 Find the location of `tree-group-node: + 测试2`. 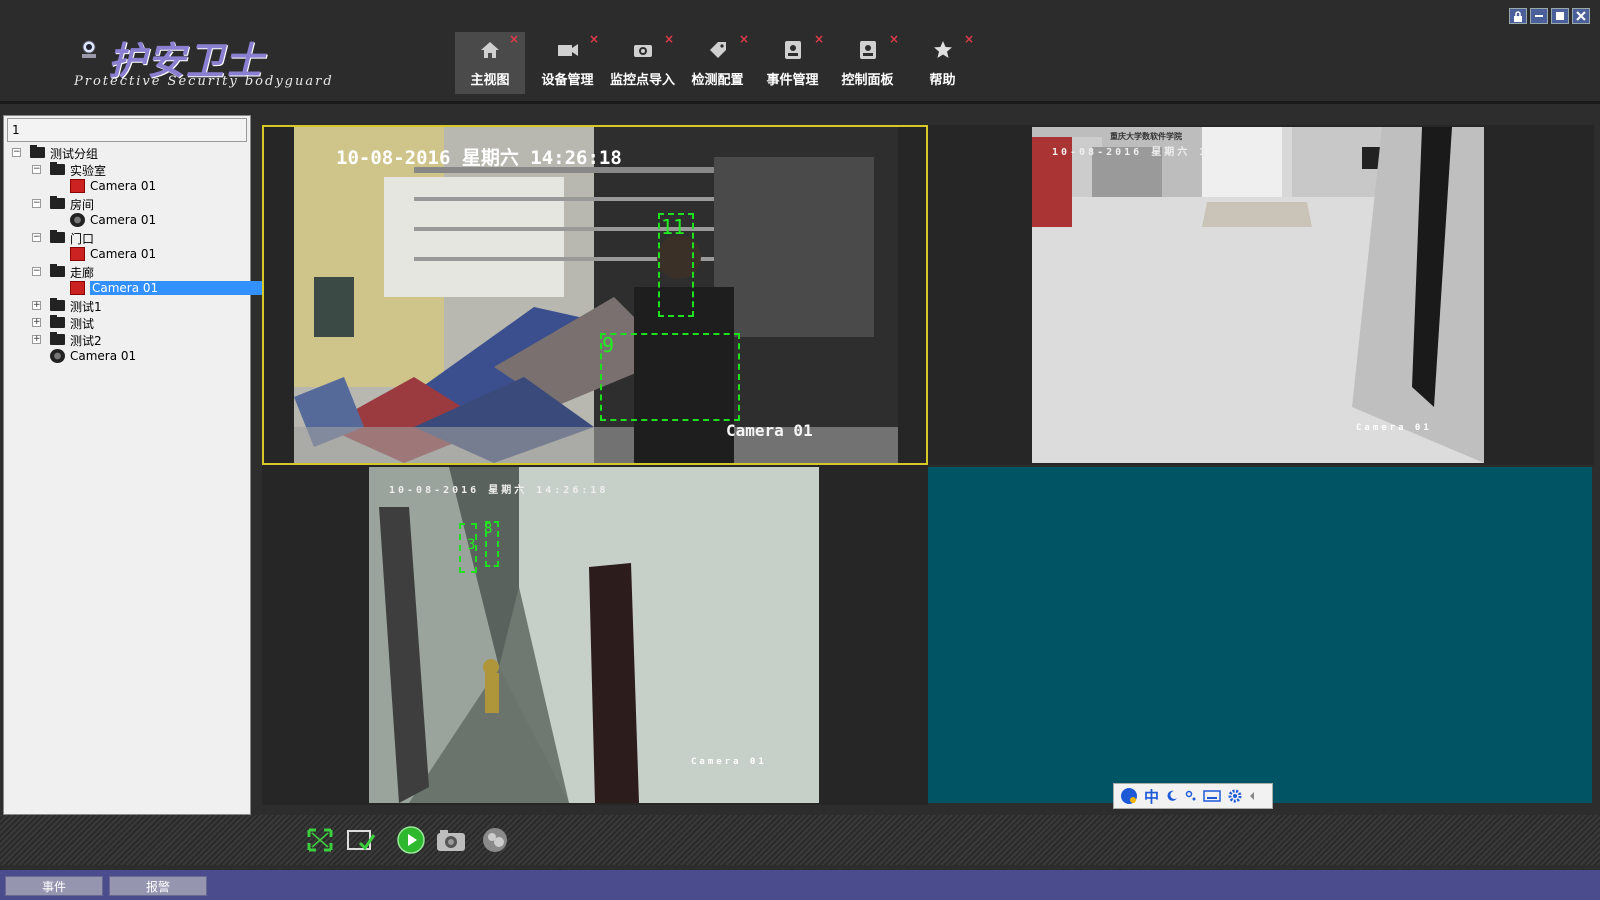

tree-group-node: + 测试2 is located at coordinates (127, 339).